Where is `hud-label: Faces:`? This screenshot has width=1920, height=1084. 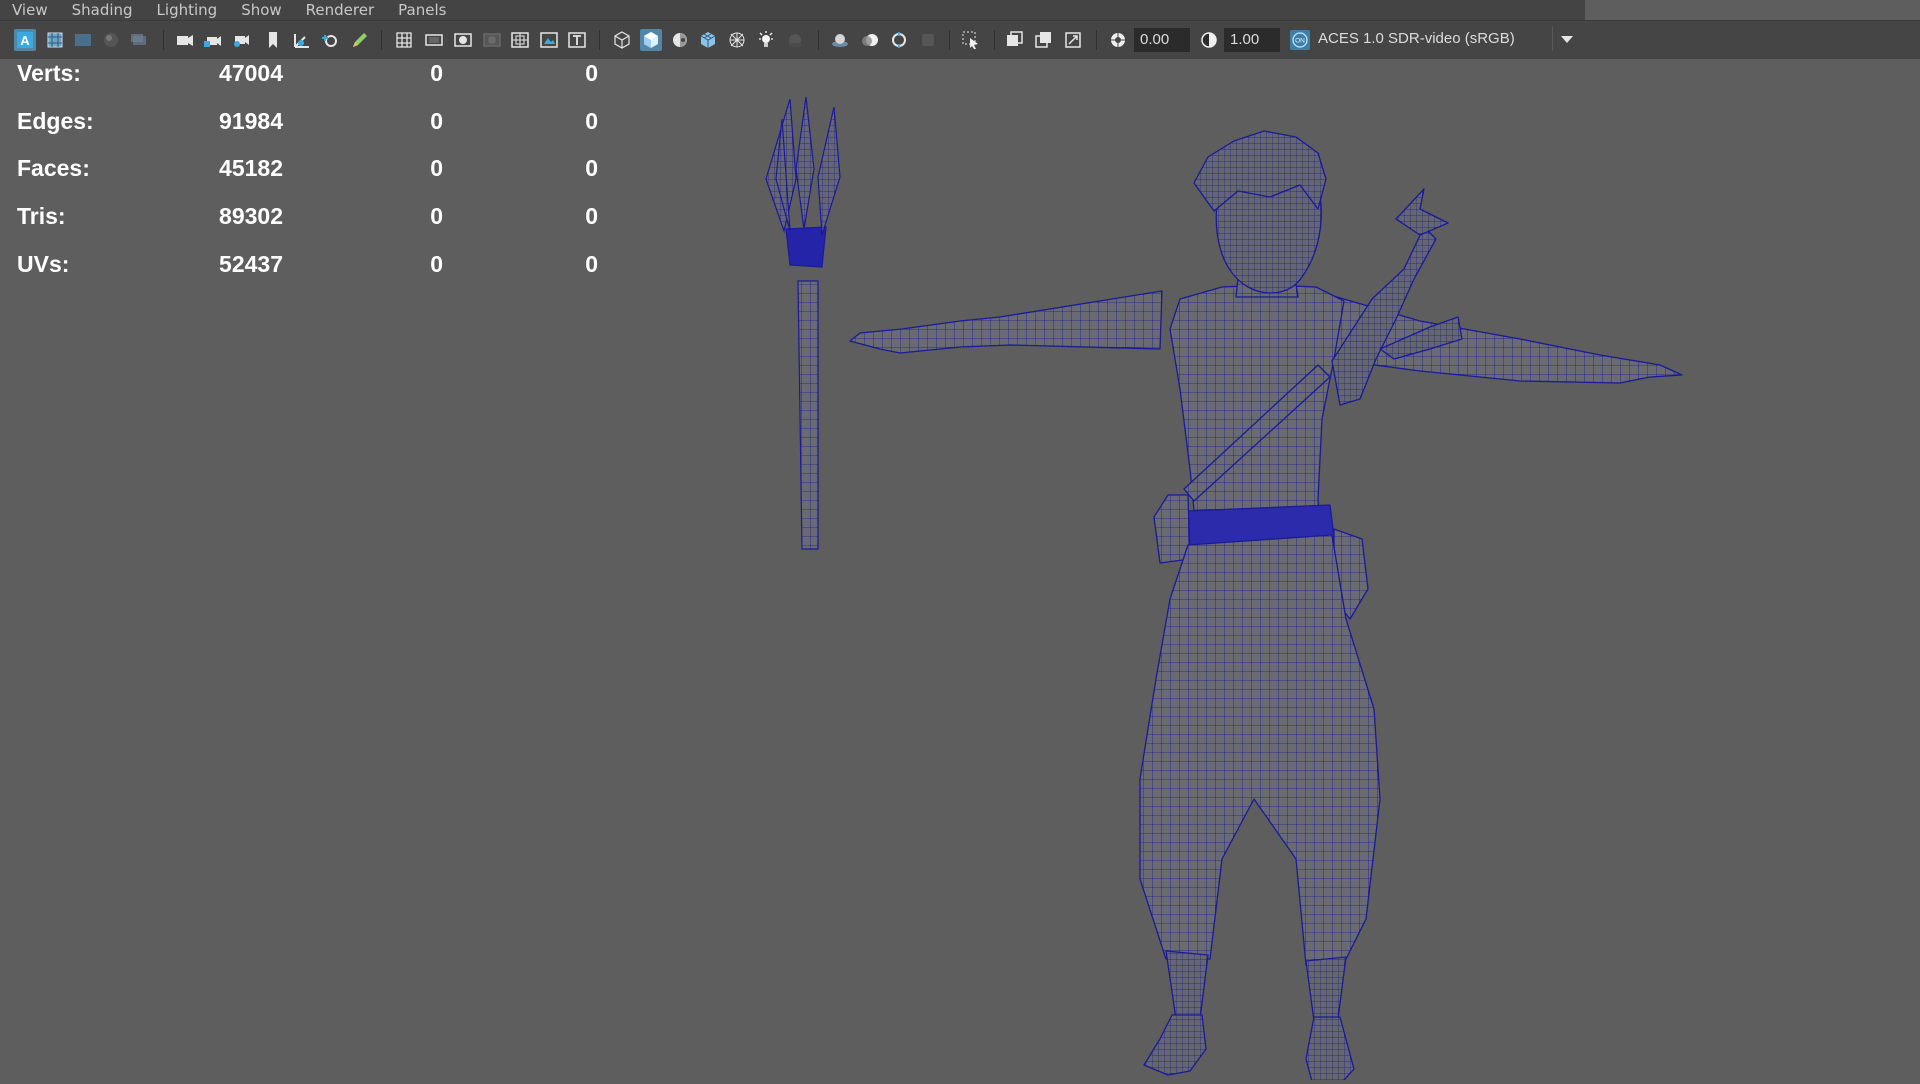 hud-label: Faces: is located at coordinates (53, 168).